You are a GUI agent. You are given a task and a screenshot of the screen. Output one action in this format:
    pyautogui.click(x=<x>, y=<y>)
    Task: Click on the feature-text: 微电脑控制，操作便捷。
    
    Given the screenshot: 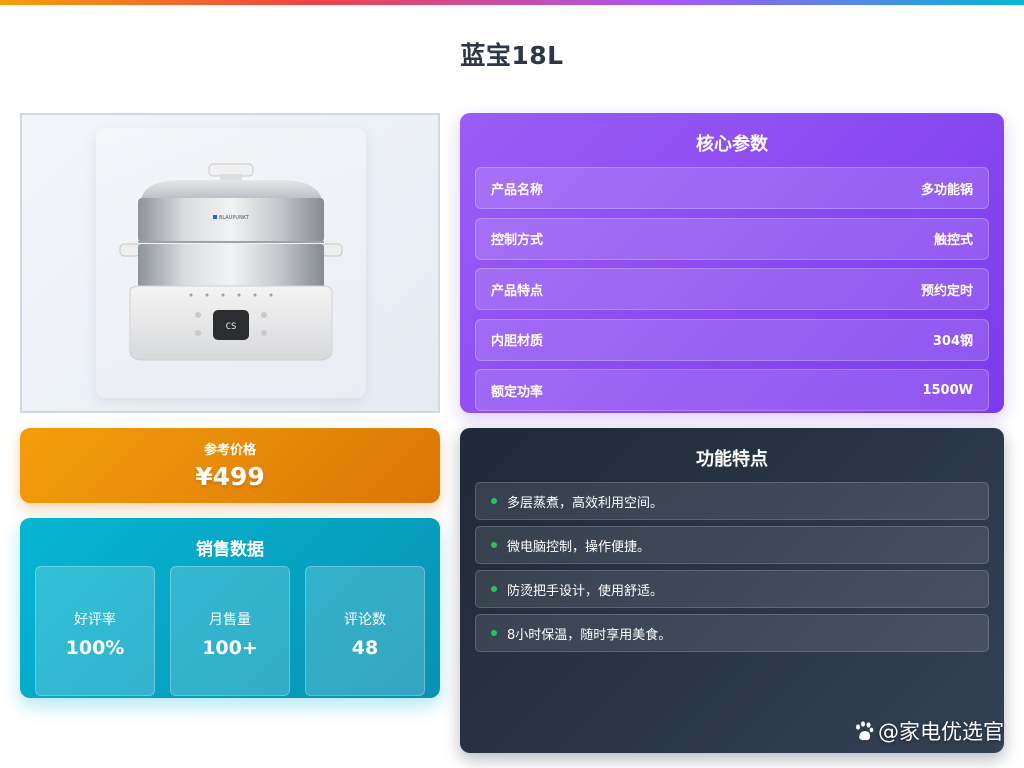 What is the action you would take?
    pyautogui.click(x=579, y=547)
    